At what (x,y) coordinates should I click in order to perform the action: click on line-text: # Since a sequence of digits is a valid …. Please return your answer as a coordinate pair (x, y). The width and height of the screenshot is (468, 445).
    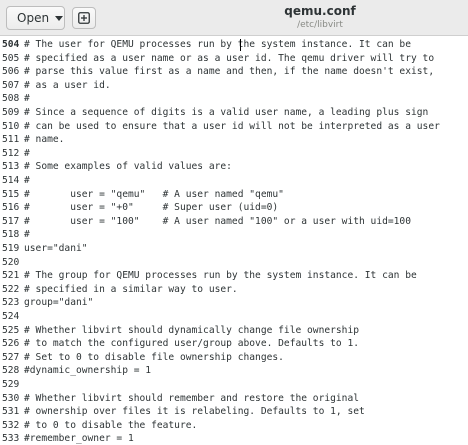
    Looking at the image, I should click on (226, 112).